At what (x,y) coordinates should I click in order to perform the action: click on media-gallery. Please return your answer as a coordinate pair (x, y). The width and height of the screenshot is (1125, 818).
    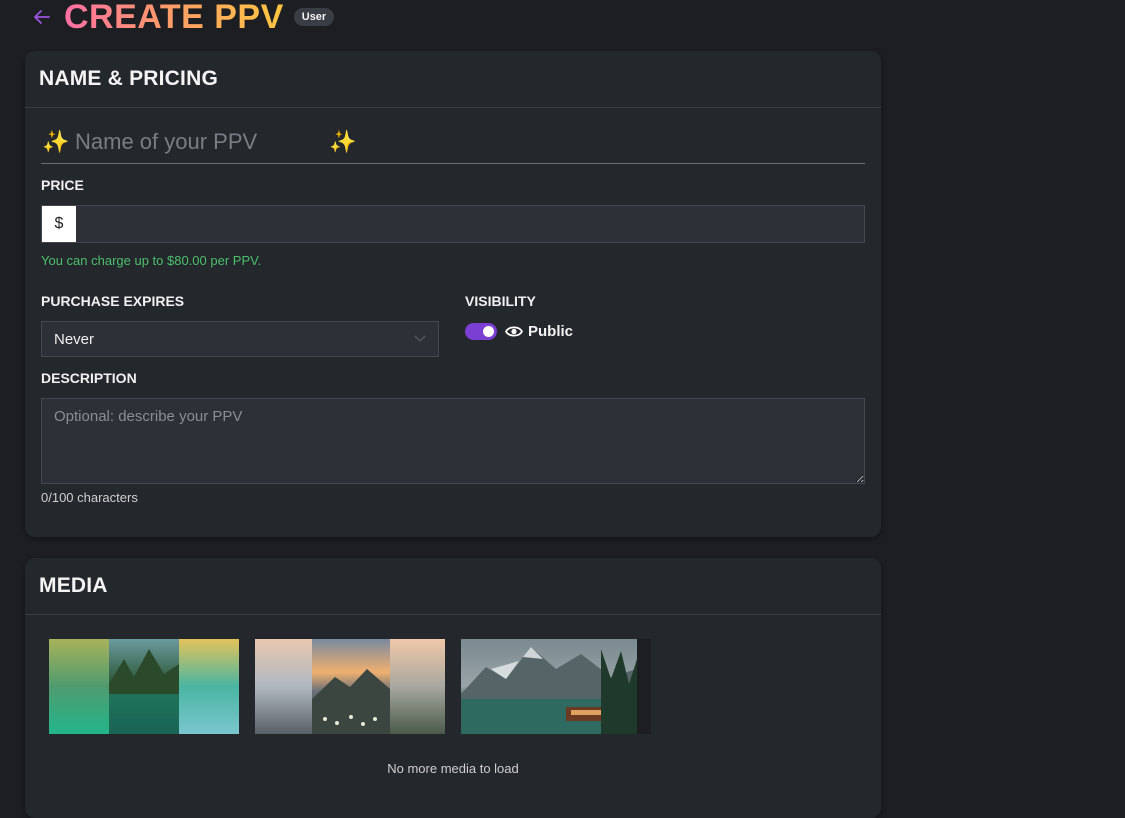
    Looking at the image, I should click on (350, 686).